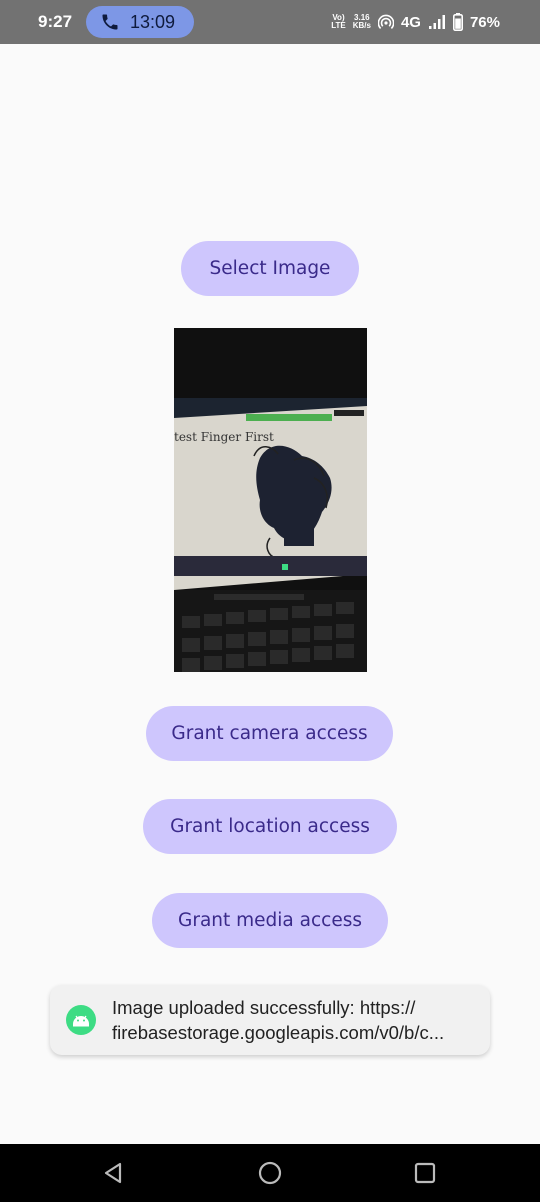 This screenshot has width=540, height=1202. Describe the element at coordinates (270, 22) in the screenshot. I see `status-bar: 9:27 13:09 Vo) LTE 3.16 KB/s 4G 76%` at that location.